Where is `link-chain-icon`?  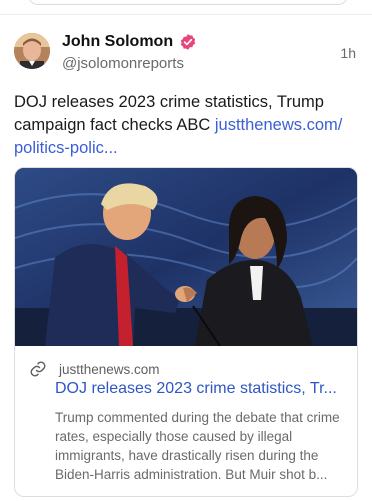 link-chain-icon is located at coordinates (38, 369).